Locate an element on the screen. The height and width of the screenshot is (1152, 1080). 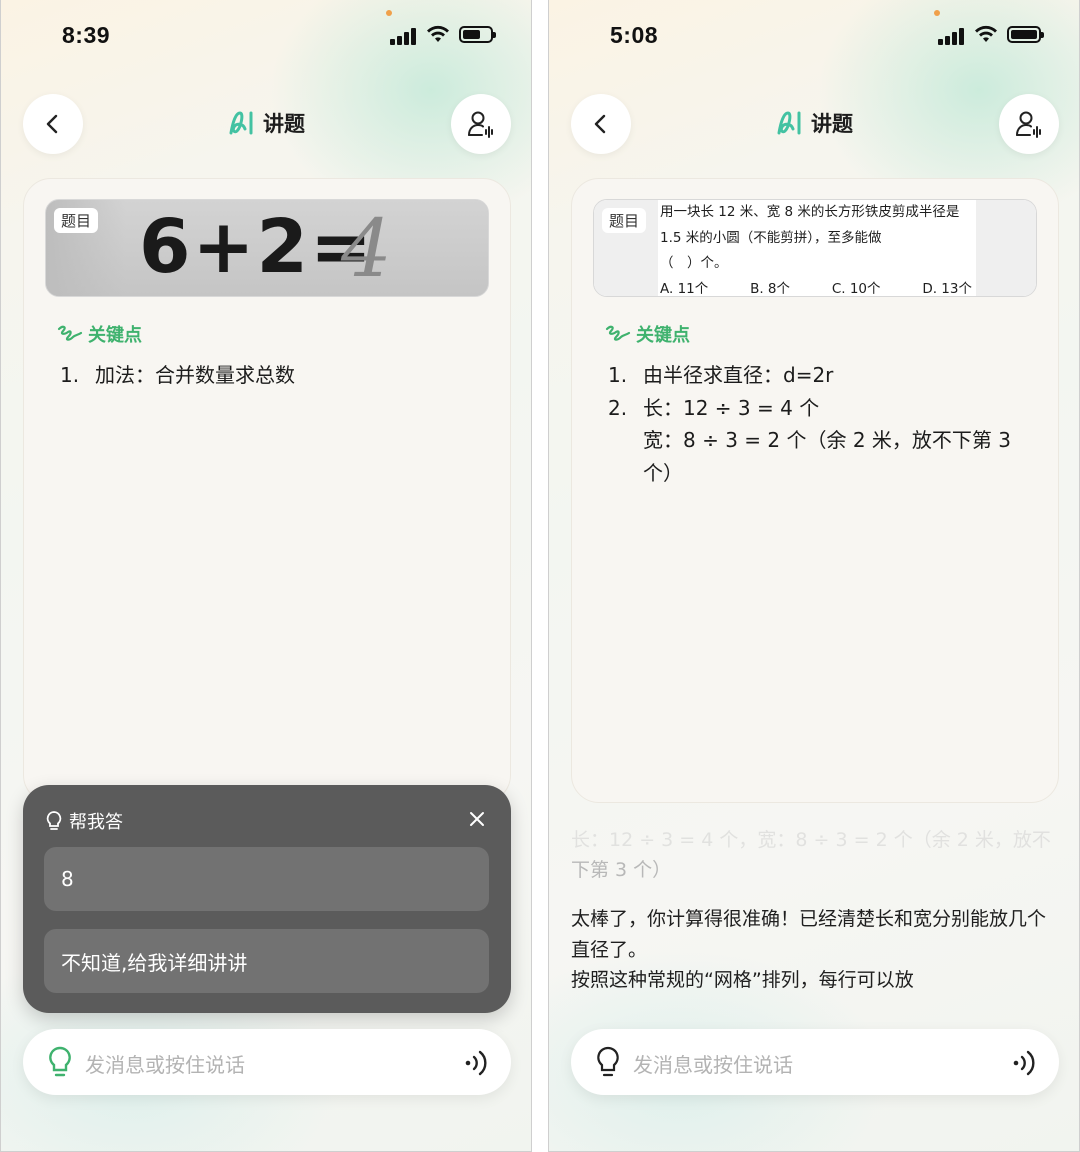
option-c: C. 10个 is located at coordinates (856, 288).